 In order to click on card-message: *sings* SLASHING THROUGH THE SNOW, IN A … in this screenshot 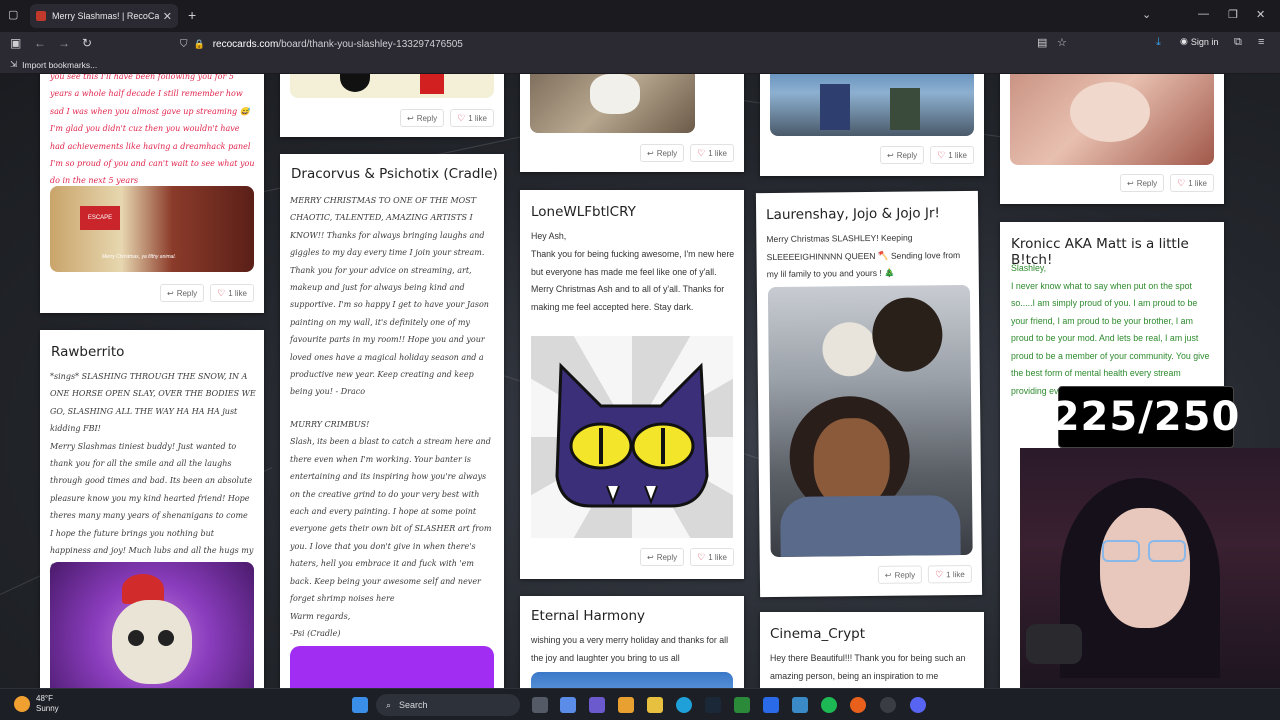, I will do `click(153, 472)`.